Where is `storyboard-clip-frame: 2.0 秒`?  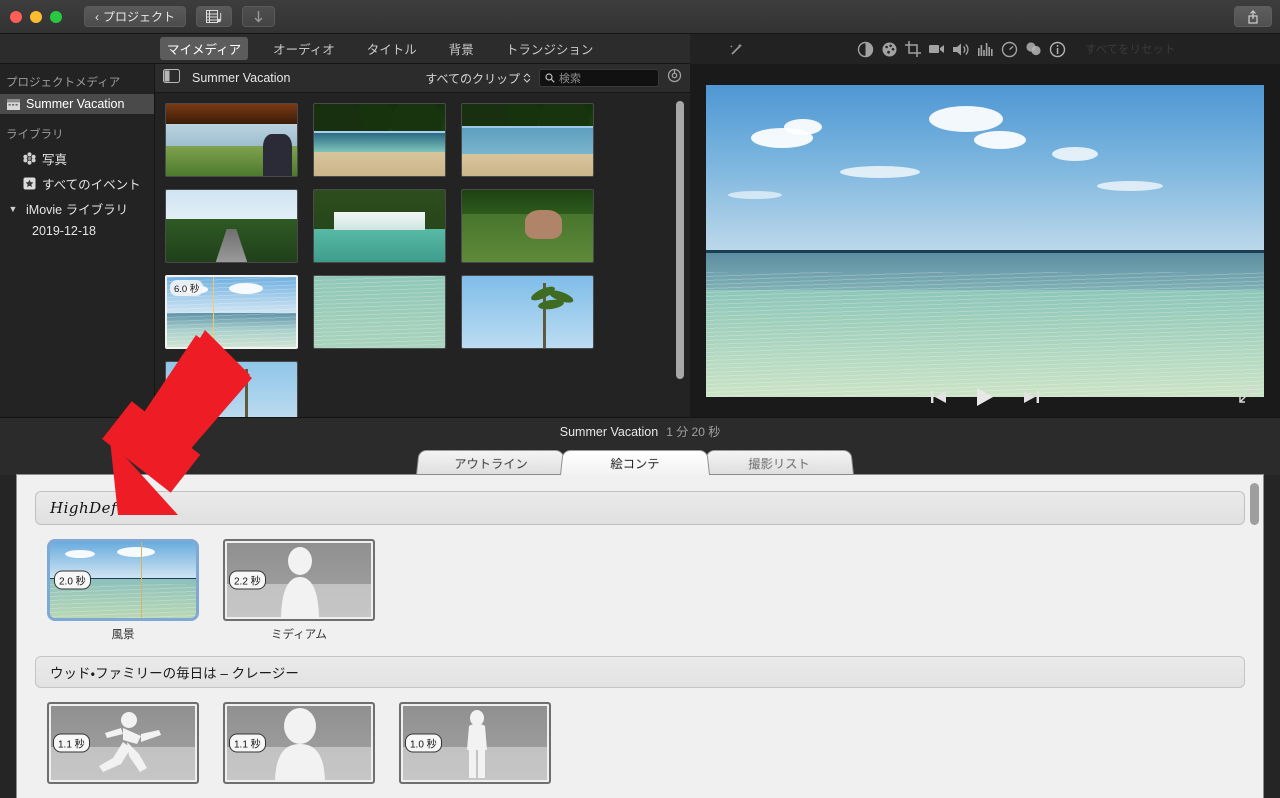 storyboard-clip-frame: 2.0 秒 is located at coordinates (123, 580).